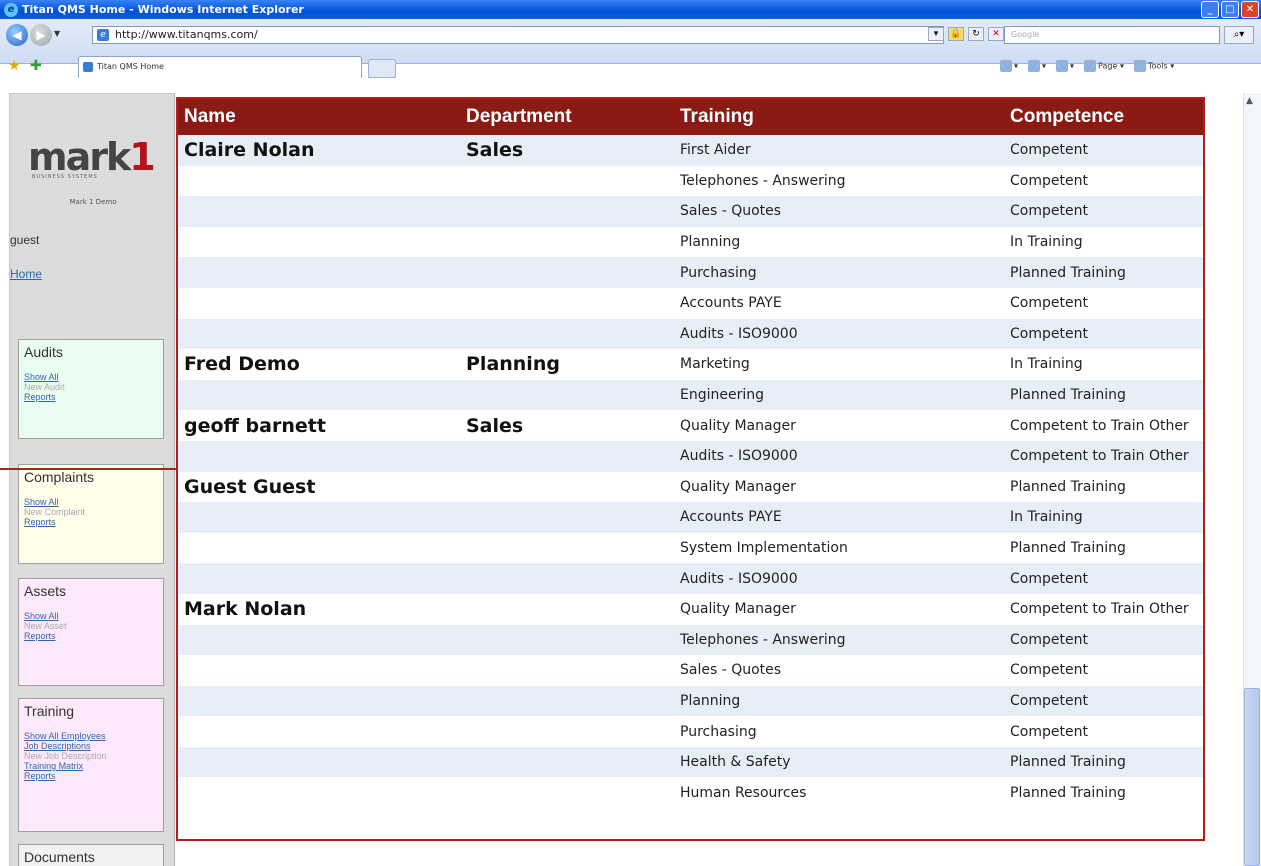 This screenshot has height=866, width=1261. Describe the element at coordinates (839, 150) in the screenshot. I see `cell-training: First Aider` at that location.